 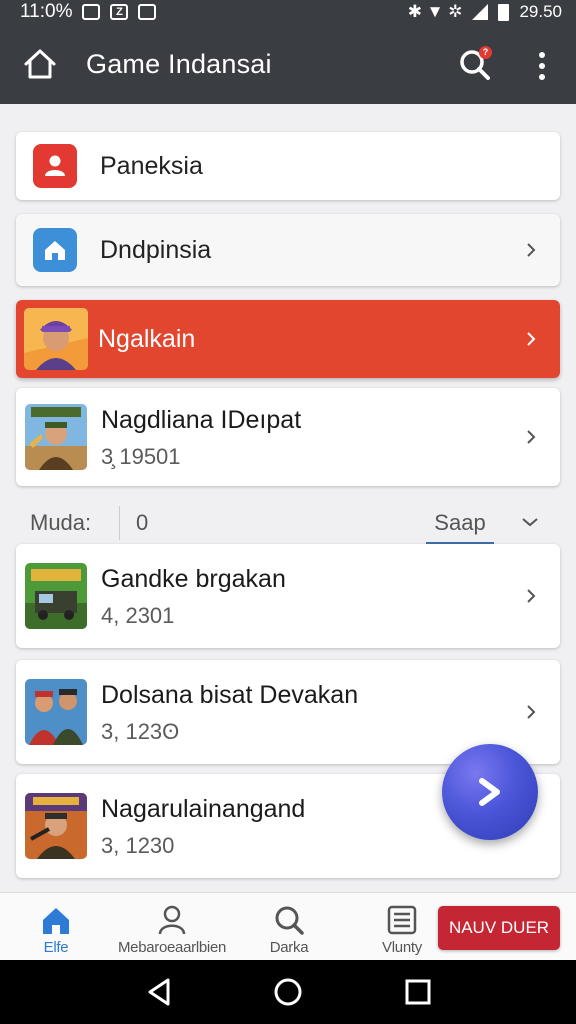 I want to click on game-list-item: Nagdliana IDeıpat 3̧ 19501, so click(x=288, y=437).